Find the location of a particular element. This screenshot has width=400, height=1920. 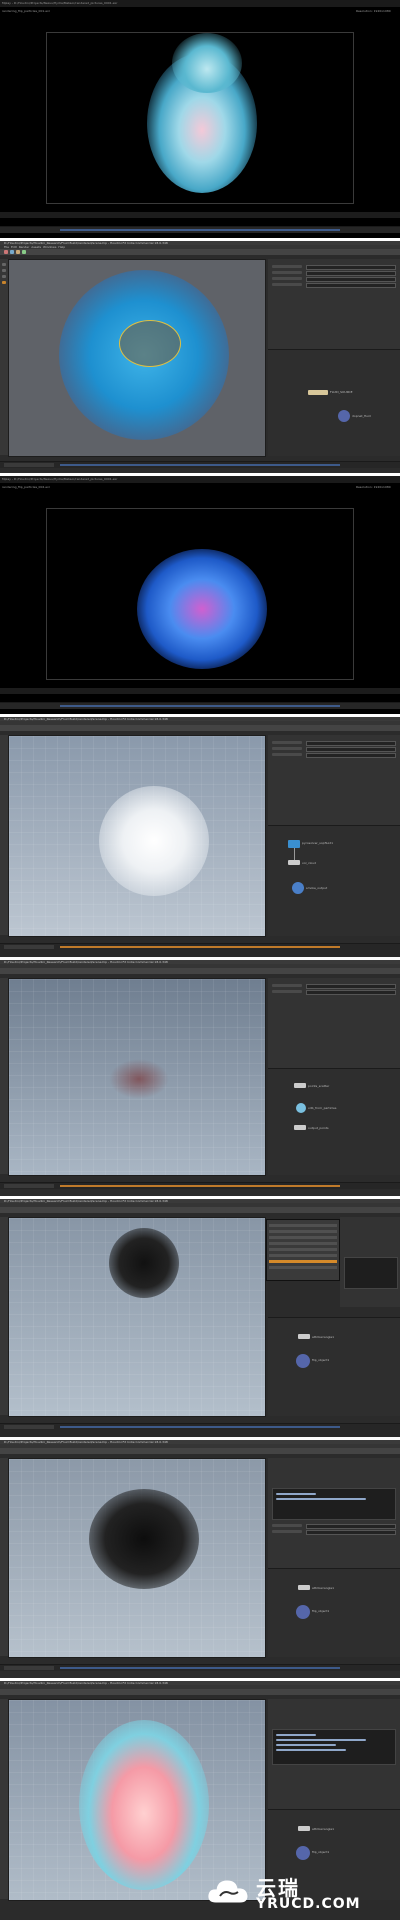

scale-tool-icon is located at coordinates (4, 282).